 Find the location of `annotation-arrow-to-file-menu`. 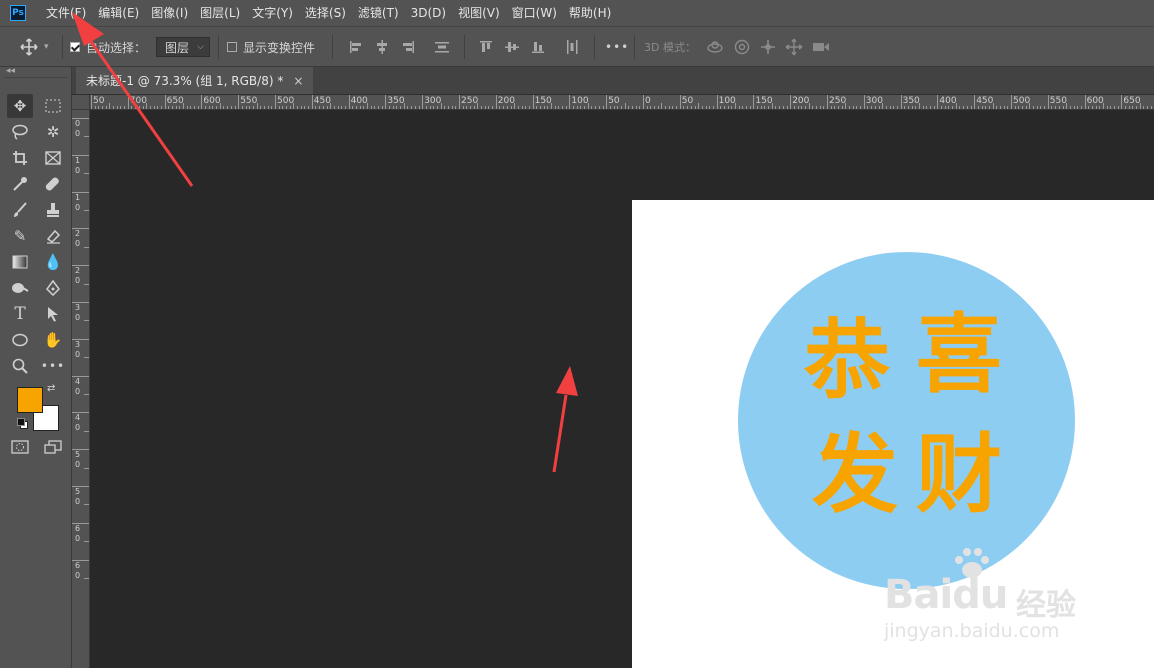

annotation-arrow-to-file-menu is located at coordinates (133, 99).